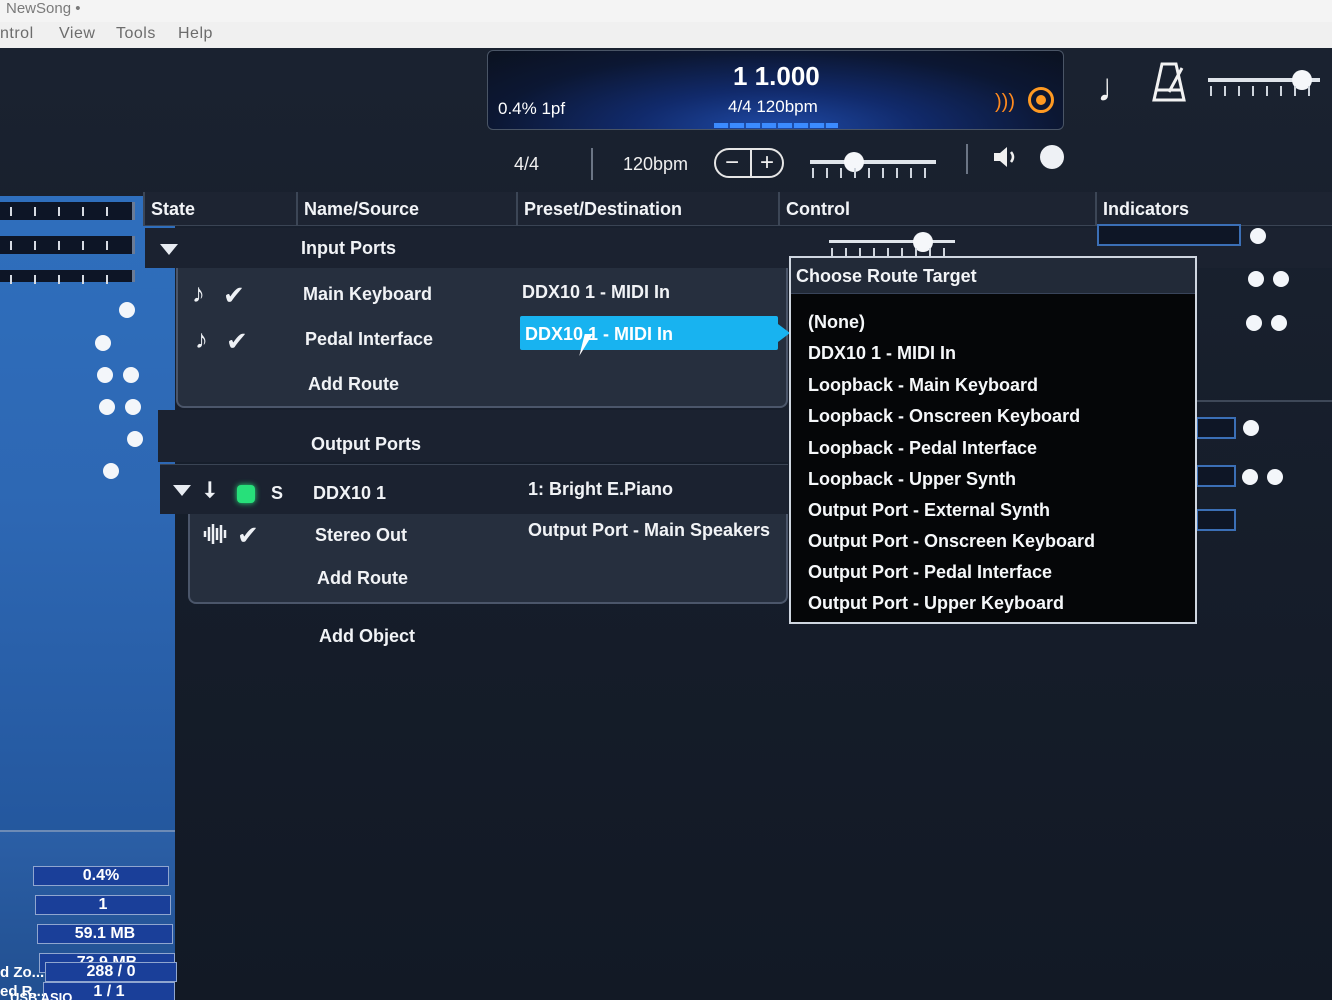 This screenshot has width=1332, height=1000. I want to click on popup-option-output-upper-keyboard: Output Port - Upper Keyboard, so click(936, 603).